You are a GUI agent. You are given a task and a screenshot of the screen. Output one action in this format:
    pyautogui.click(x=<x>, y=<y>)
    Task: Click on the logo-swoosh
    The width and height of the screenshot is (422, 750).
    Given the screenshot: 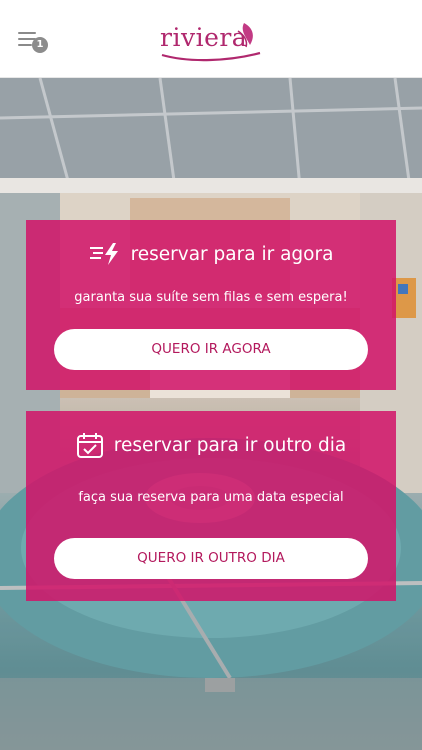 What is the action you would take?
    pyautogui.click(x=211, y=42)
    